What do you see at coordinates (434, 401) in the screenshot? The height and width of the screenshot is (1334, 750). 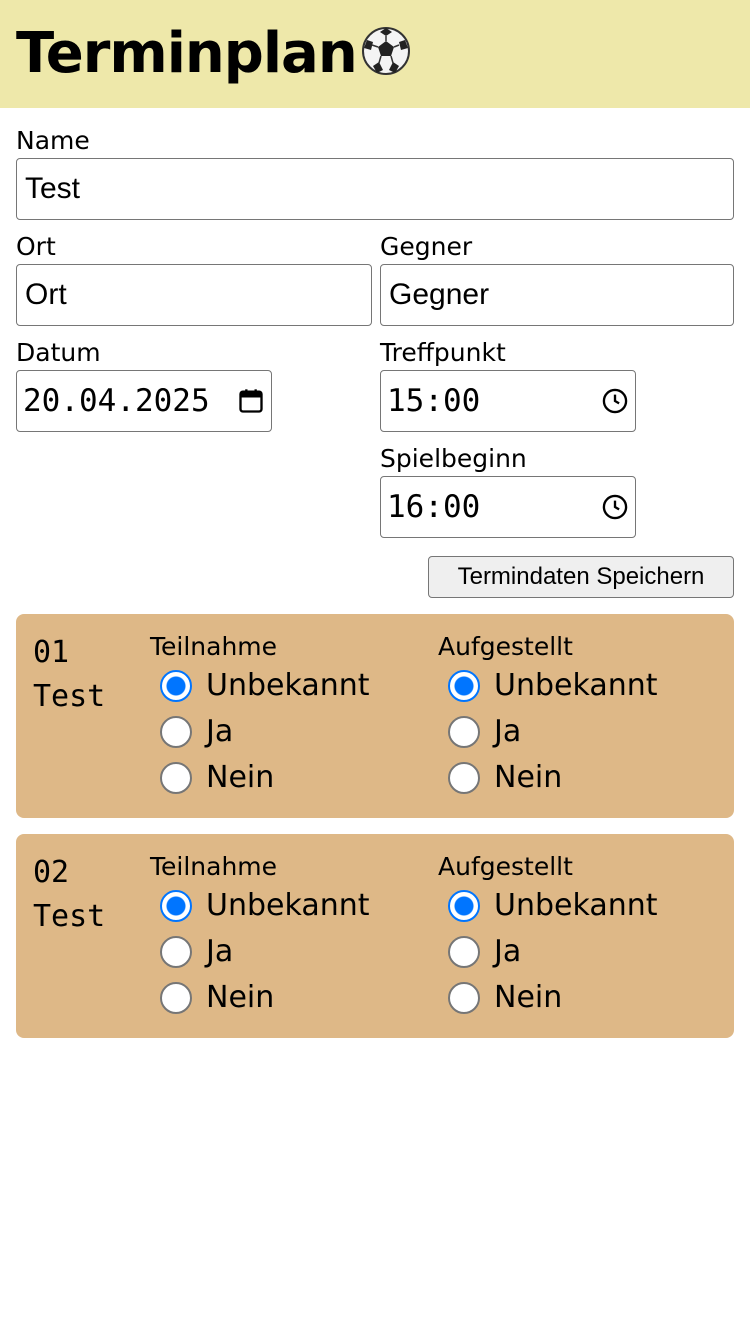 I see `treffpunkt-value: 15:00` at bounding box center [434, 401].